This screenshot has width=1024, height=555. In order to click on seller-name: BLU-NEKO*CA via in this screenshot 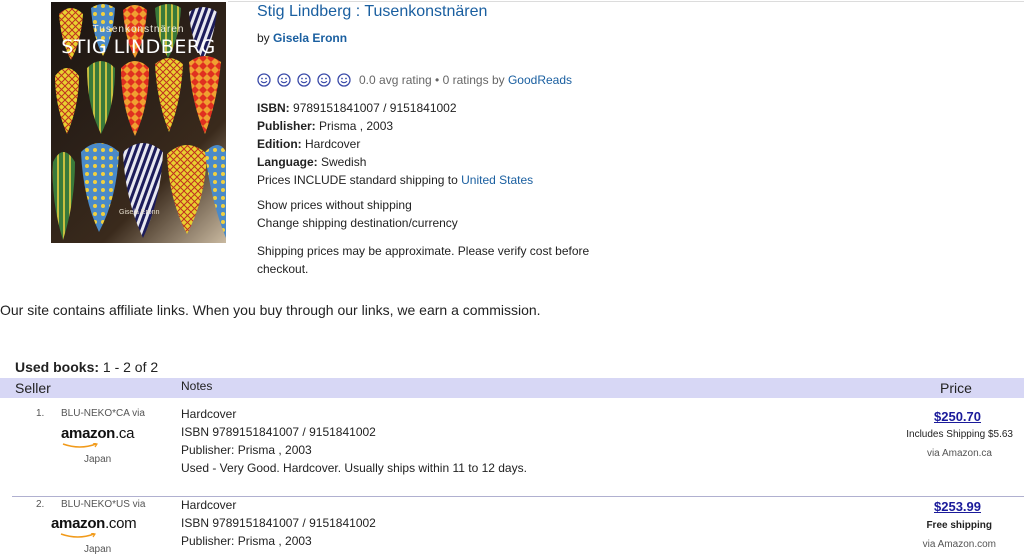, I will do `click(103, 413)`.